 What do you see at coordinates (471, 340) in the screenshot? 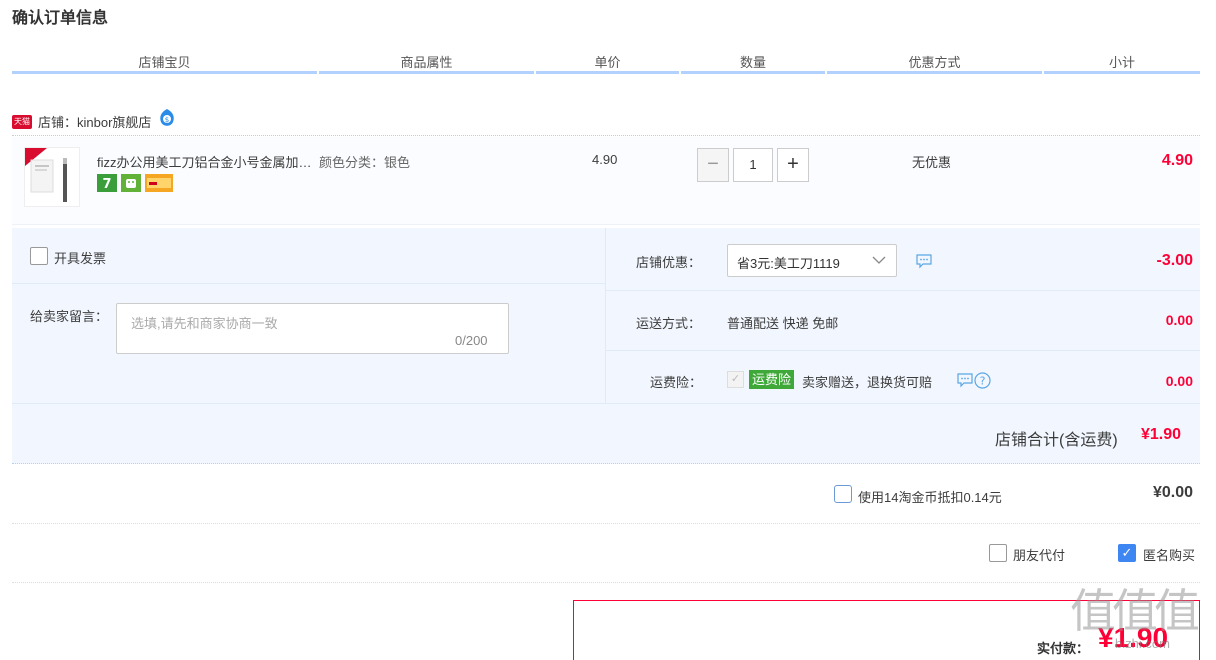
I see `message-char-counter: 0/200` at bounding box center [471, 340].